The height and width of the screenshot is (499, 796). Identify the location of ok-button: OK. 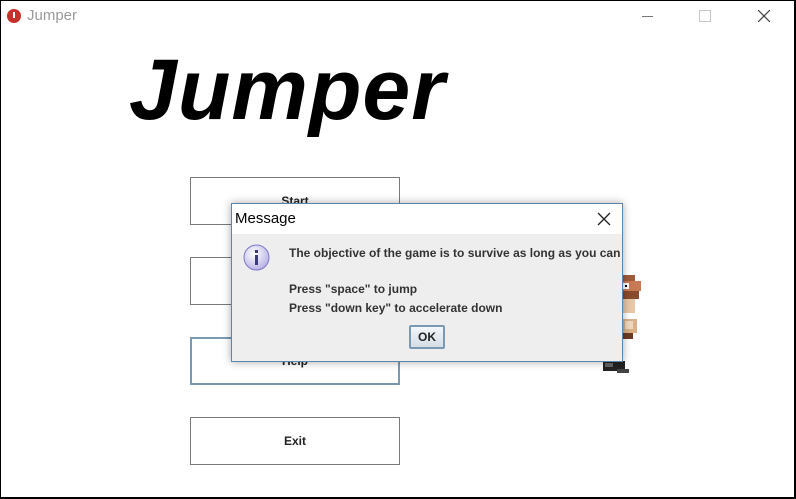
(427, 337).